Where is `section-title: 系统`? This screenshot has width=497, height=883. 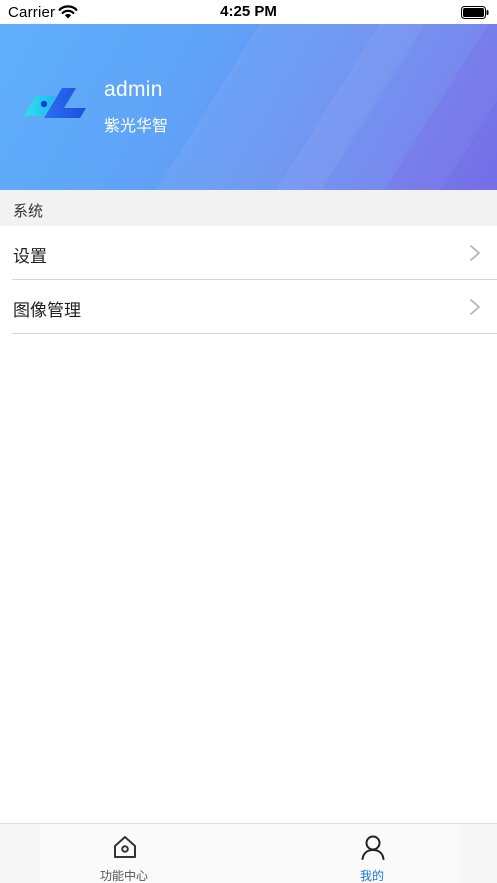
section-title: 系统 is located at coordinates (28, 211).